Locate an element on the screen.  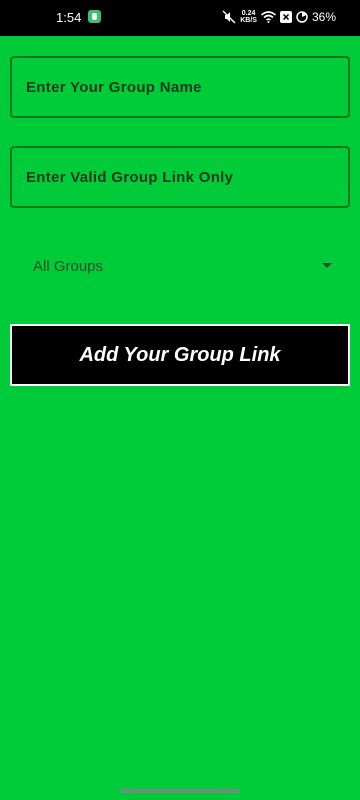
caret-down-icon is located at coordinates (327, 265).